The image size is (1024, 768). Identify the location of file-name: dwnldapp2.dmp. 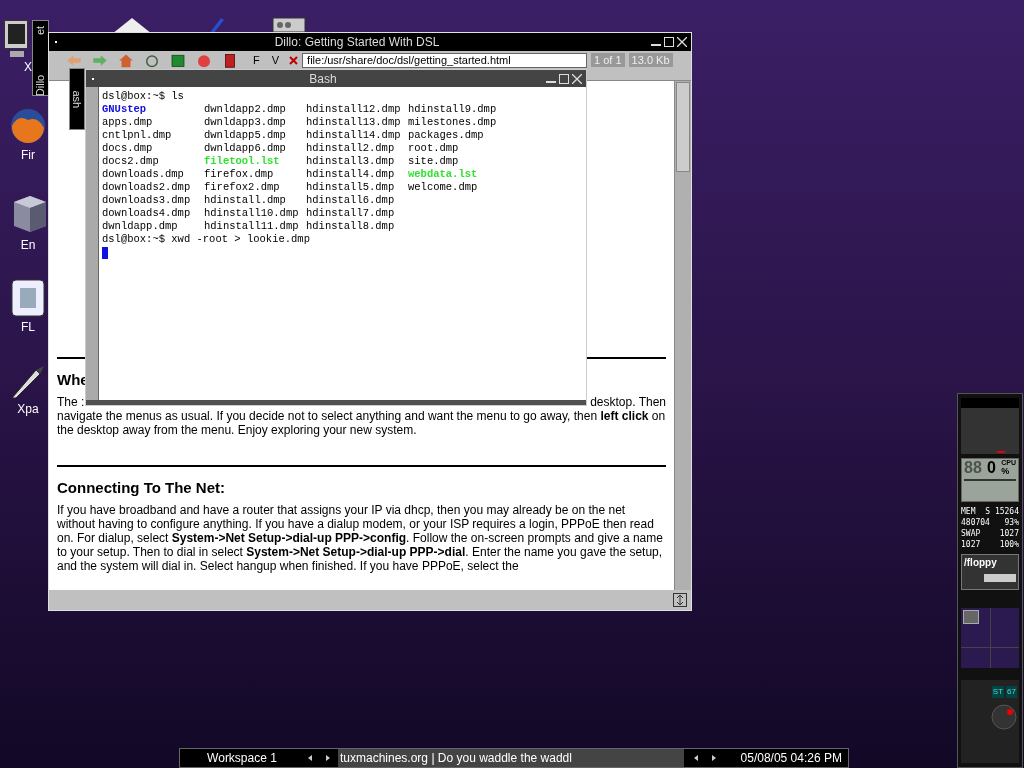
(245, 109).